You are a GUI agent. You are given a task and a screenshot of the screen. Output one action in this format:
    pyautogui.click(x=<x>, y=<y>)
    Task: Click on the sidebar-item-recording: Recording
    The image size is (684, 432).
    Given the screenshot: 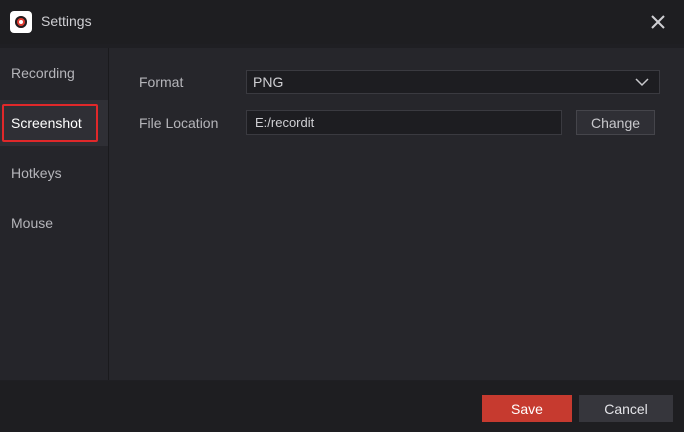 What is the action you would take?
    pyautogui.click(x=54, y=73)
    